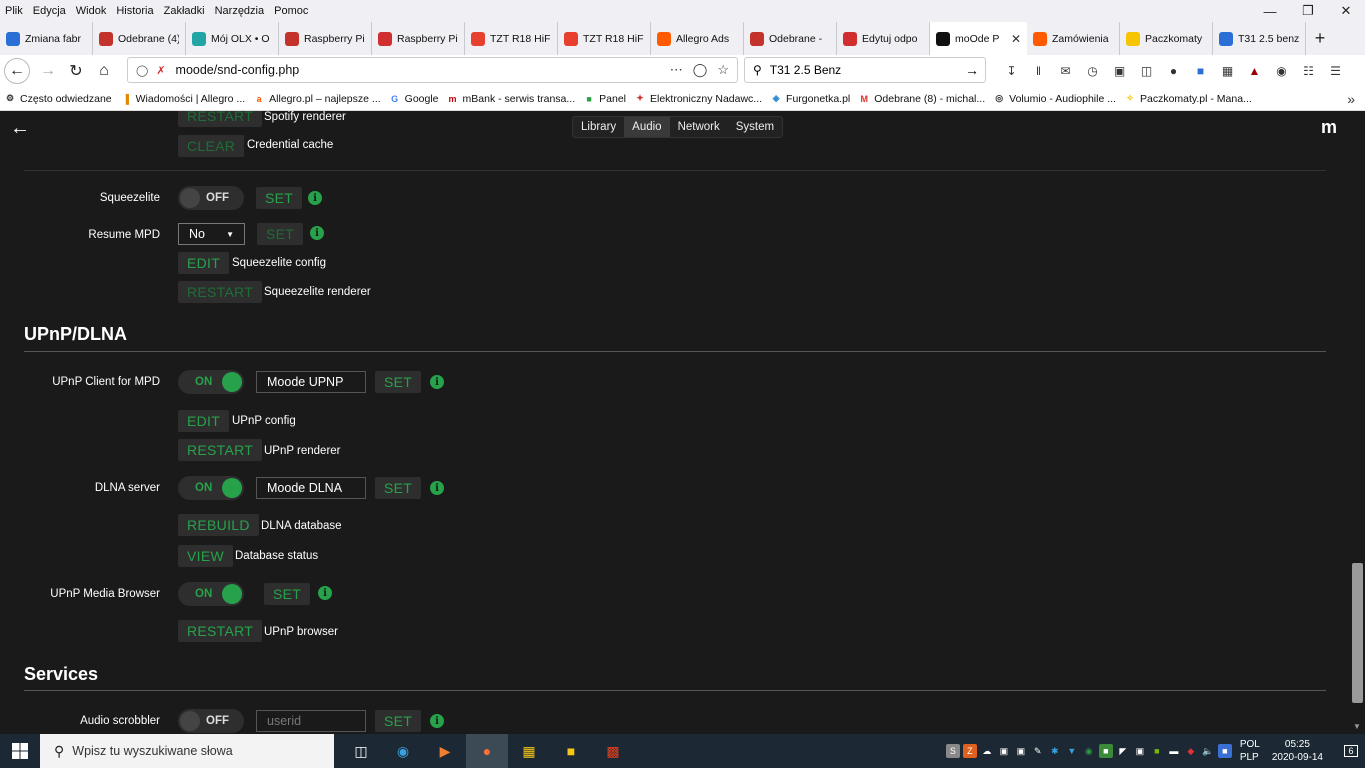 The width and height of the screenshot is (1365, 768). What do you see at coordinates (139, 38) in the screenshot?
I see `browser-tab: Odebrane (4)` at bounding box center [139, 38].